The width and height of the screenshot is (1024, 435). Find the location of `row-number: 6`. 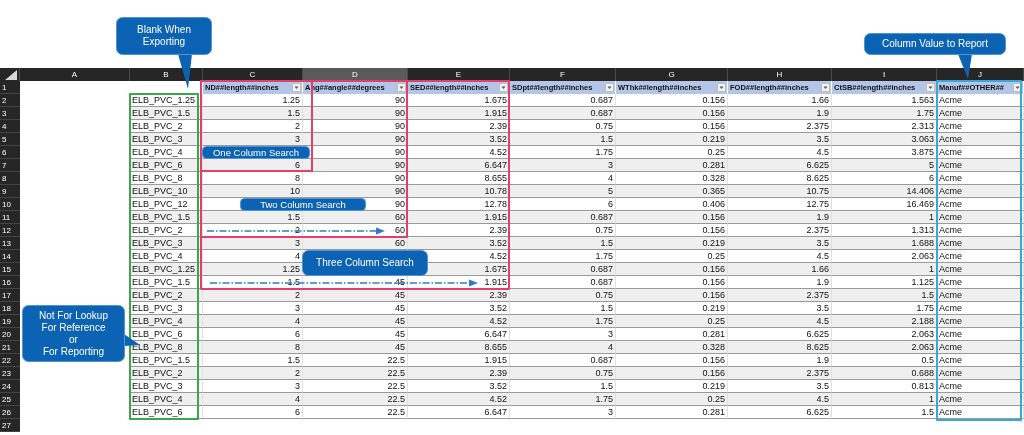

row-number: 6 is located at coordinates (10, 152).